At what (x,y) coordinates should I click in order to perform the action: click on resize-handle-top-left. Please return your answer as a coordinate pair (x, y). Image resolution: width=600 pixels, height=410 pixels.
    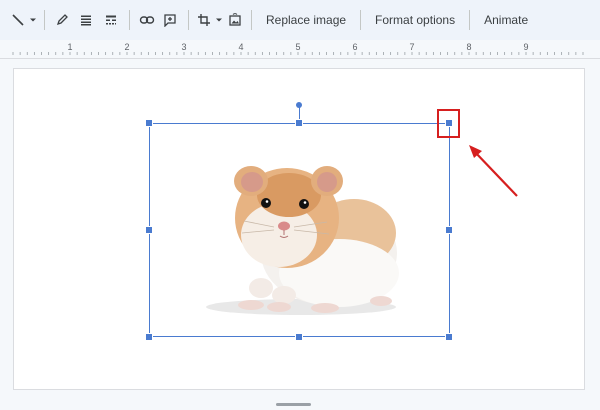
    Looking at the image, I should click on (149, 123).